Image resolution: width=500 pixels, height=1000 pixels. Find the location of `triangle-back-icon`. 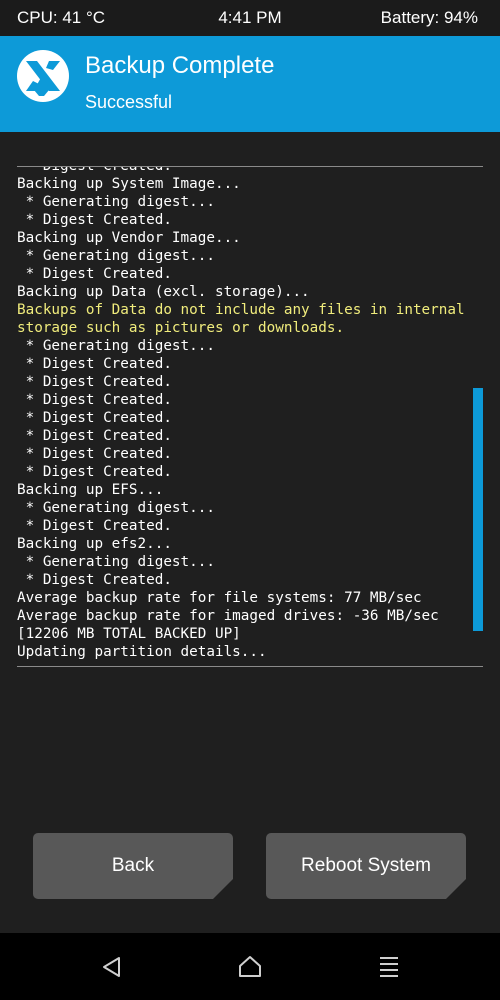

triangle-back-icon is located at coordinates (112, 967).